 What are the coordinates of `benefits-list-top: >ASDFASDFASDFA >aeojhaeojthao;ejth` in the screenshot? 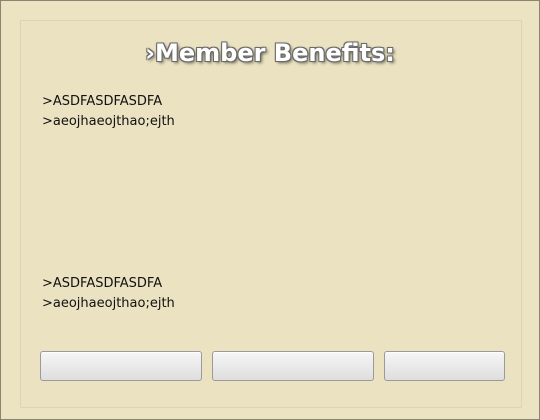 It's located at (108, 112).